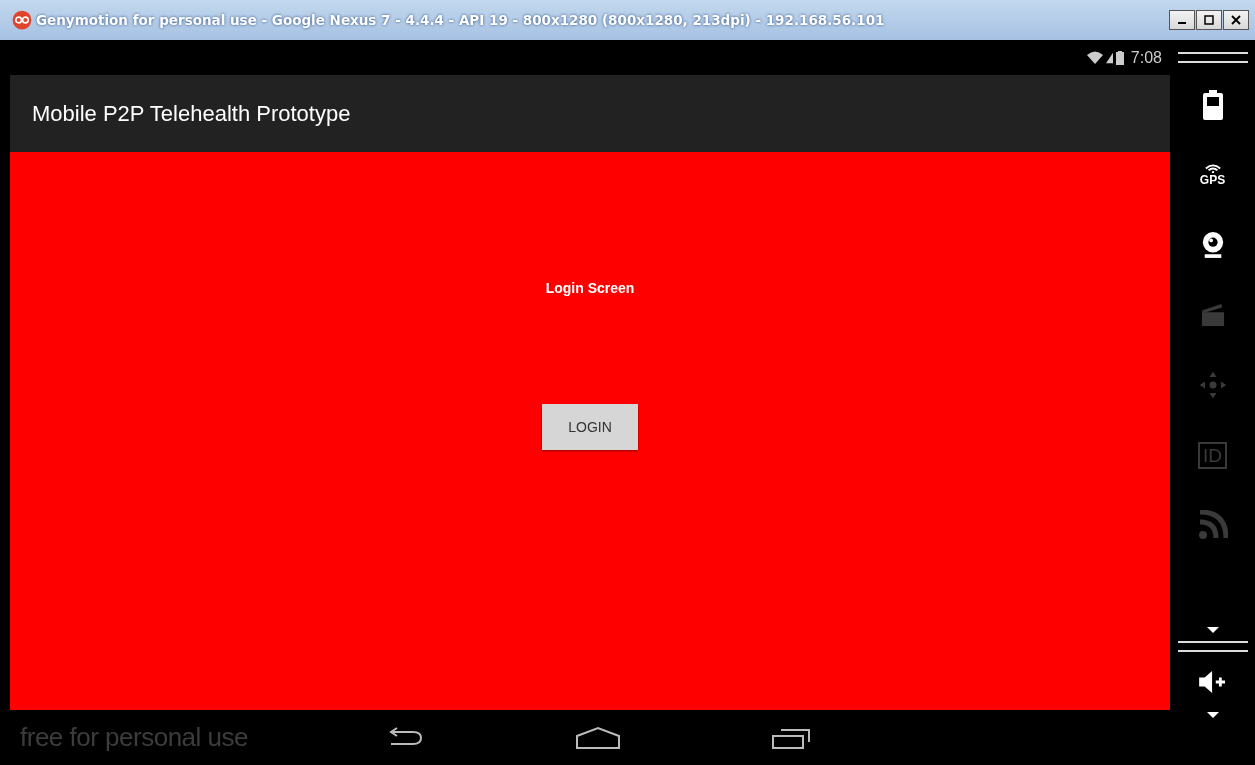 This screenshot has height=765, width=1255. What do you see at coordinates (1212, 175) in the screenshot?
I see `gps-button: GPS` at bounding box center [1212, 175].